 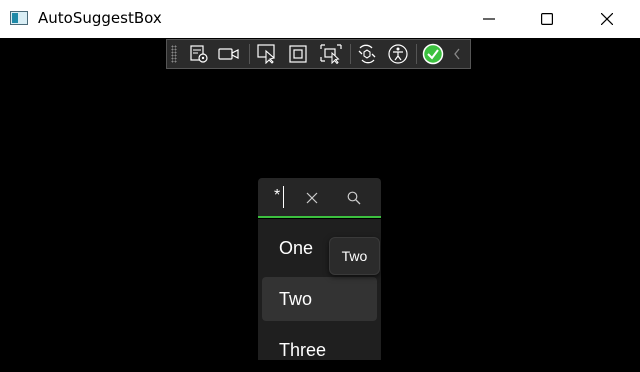 I want to click on clear-button, so click(x=312, y=198).